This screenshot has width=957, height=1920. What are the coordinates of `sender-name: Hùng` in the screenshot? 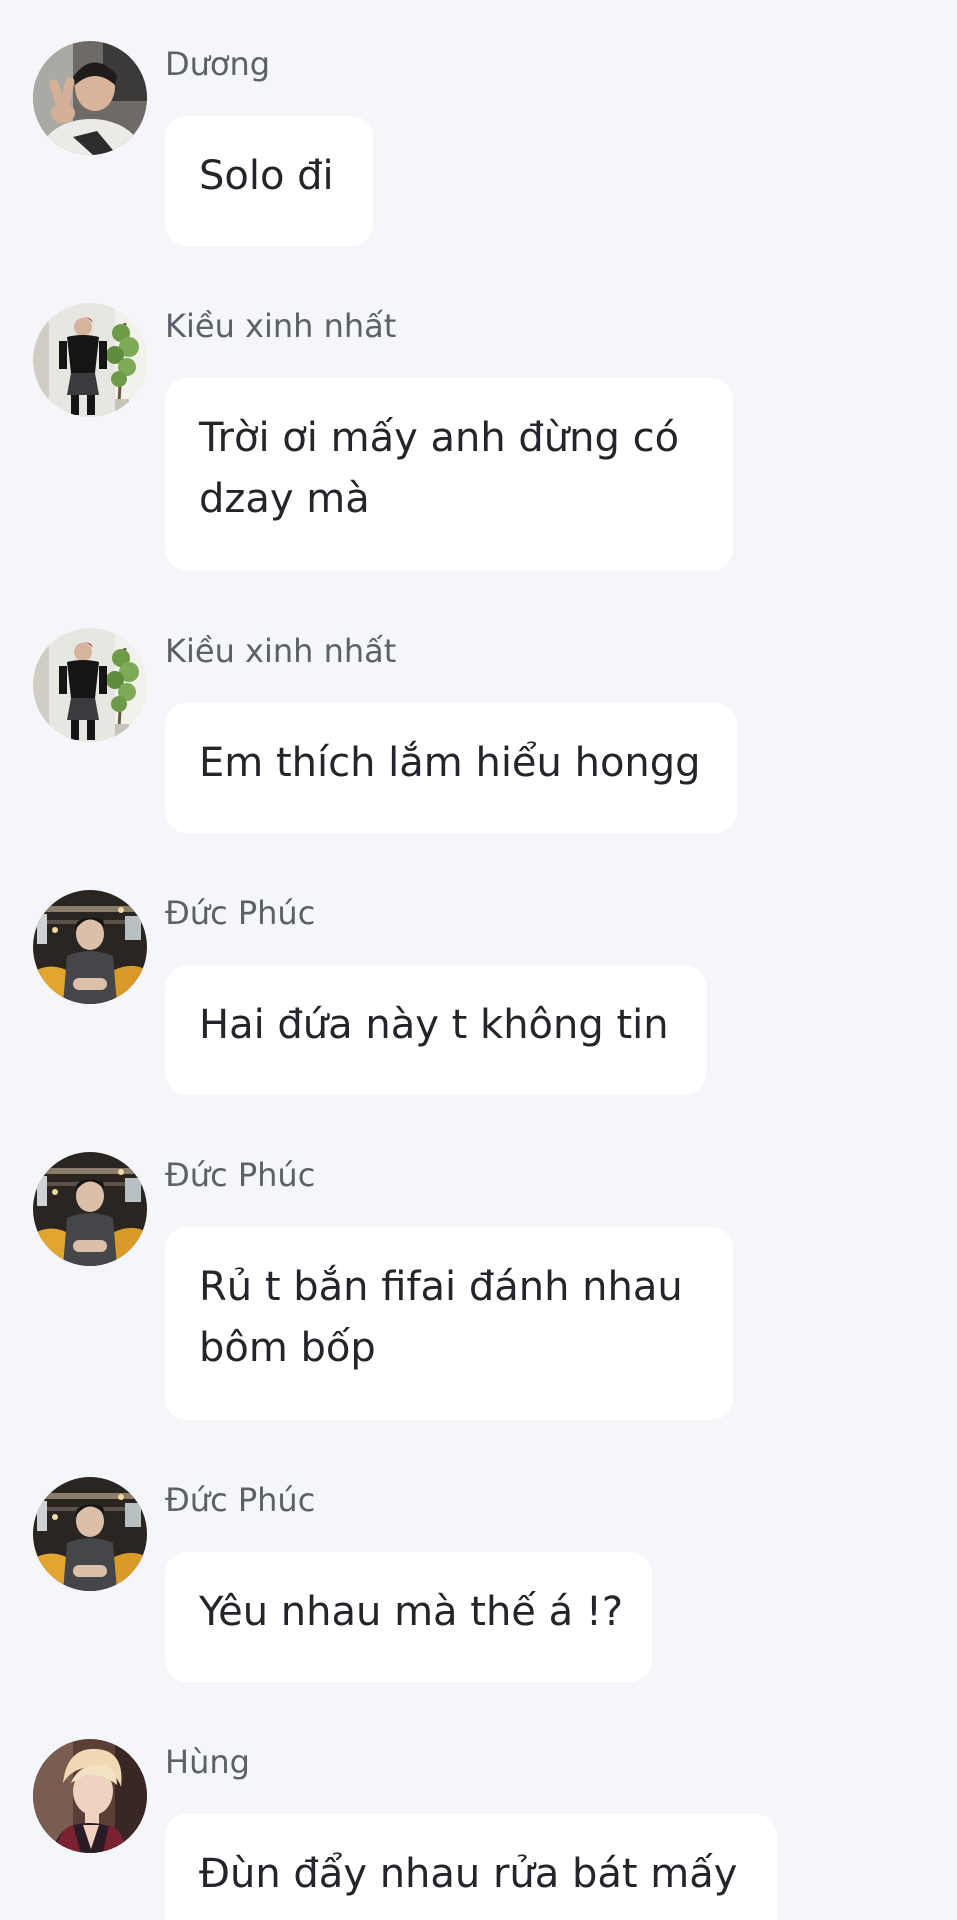 It's located at (207, 1762).